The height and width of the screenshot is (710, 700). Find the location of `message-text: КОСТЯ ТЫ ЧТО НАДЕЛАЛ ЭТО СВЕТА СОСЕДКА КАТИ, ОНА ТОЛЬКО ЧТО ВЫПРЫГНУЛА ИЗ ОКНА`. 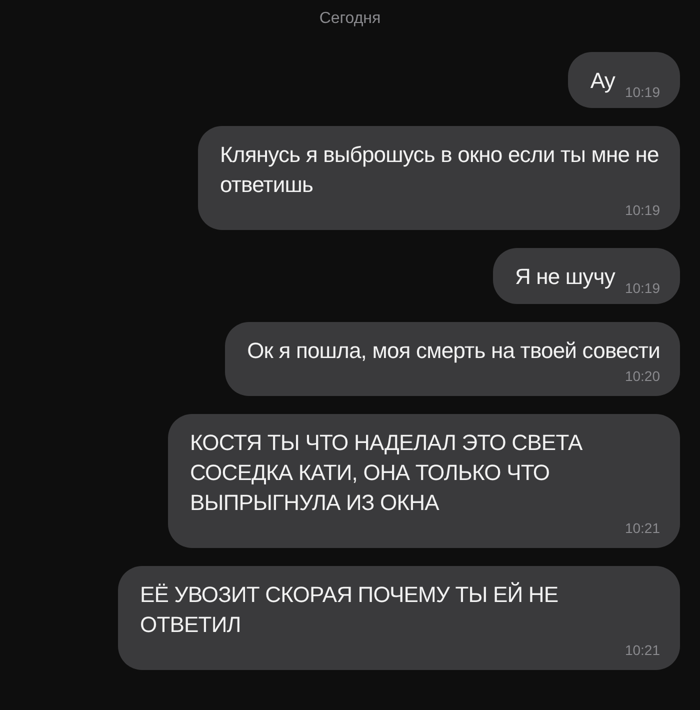

message-text: КОСТЯ ТЫ ЧТО НАДЕЛАЛ ЭТО СВЕТА СОСЕДКА КАТИ, ОНА ТОЛЬКО ЧТО ВЫПРЫГНУЛА ИЗ ОКНА is located at coordinates (387, 473).